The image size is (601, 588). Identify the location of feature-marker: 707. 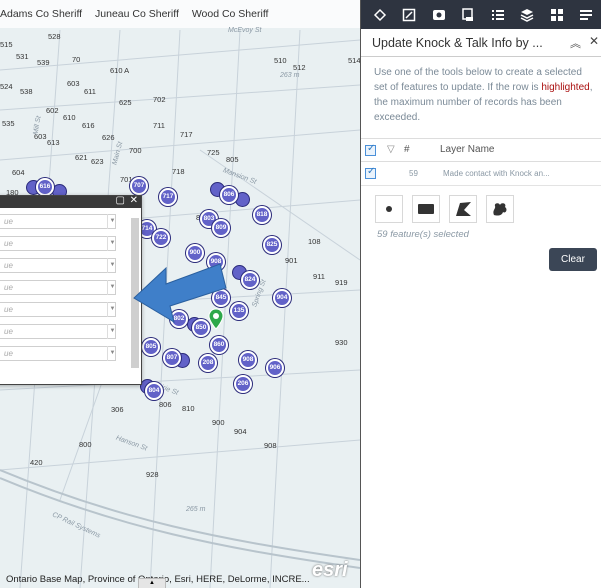
(139, 186).